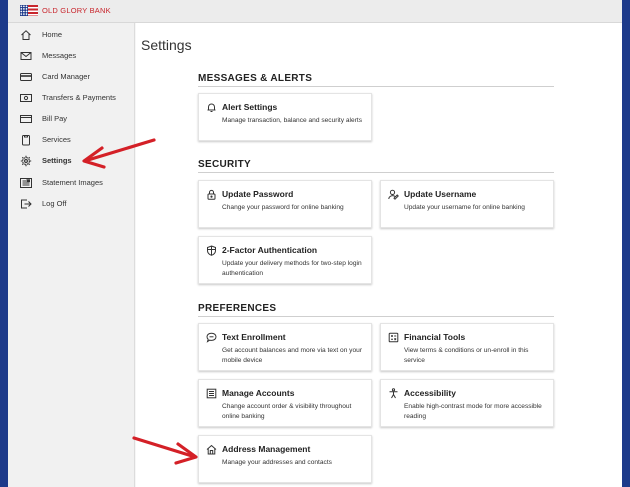  Describe the element at coordinates (266, 449) in the screenshot. I see `card-title: Address Management` at that location.